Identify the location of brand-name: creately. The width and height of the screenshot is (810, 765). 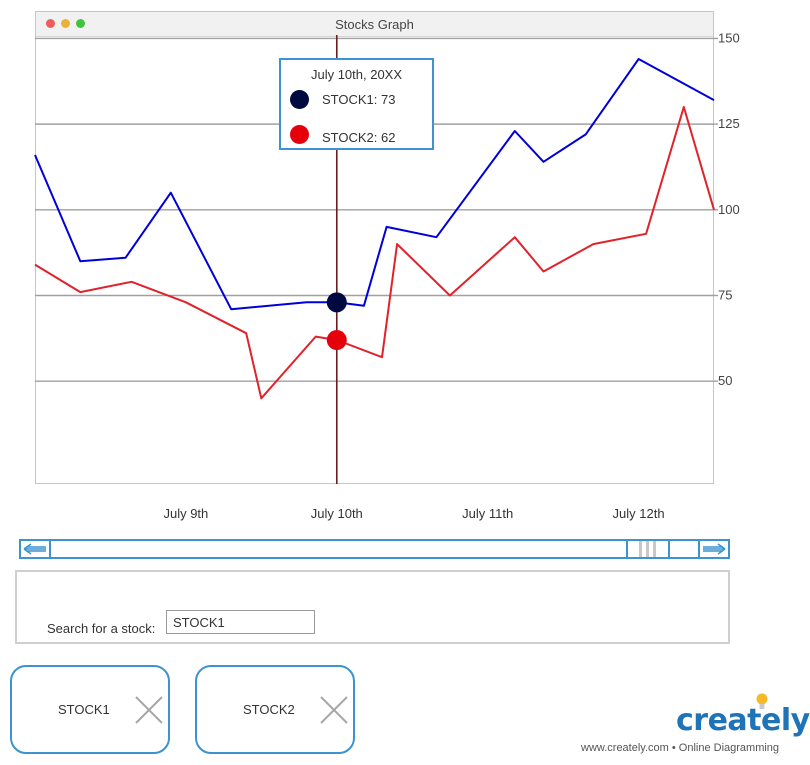
(743, 720).